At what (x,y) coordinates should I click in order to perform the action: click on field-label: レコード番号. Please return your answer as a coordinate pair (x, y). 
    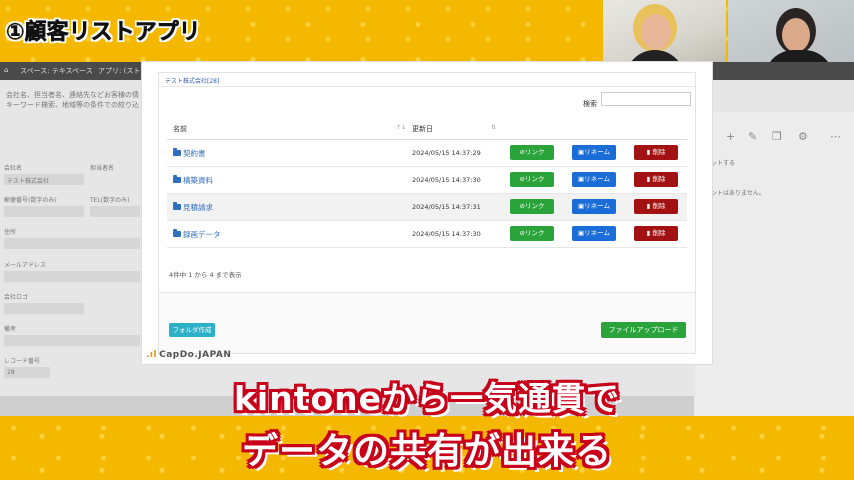
    Looking at the image, I should click on (22, 361).